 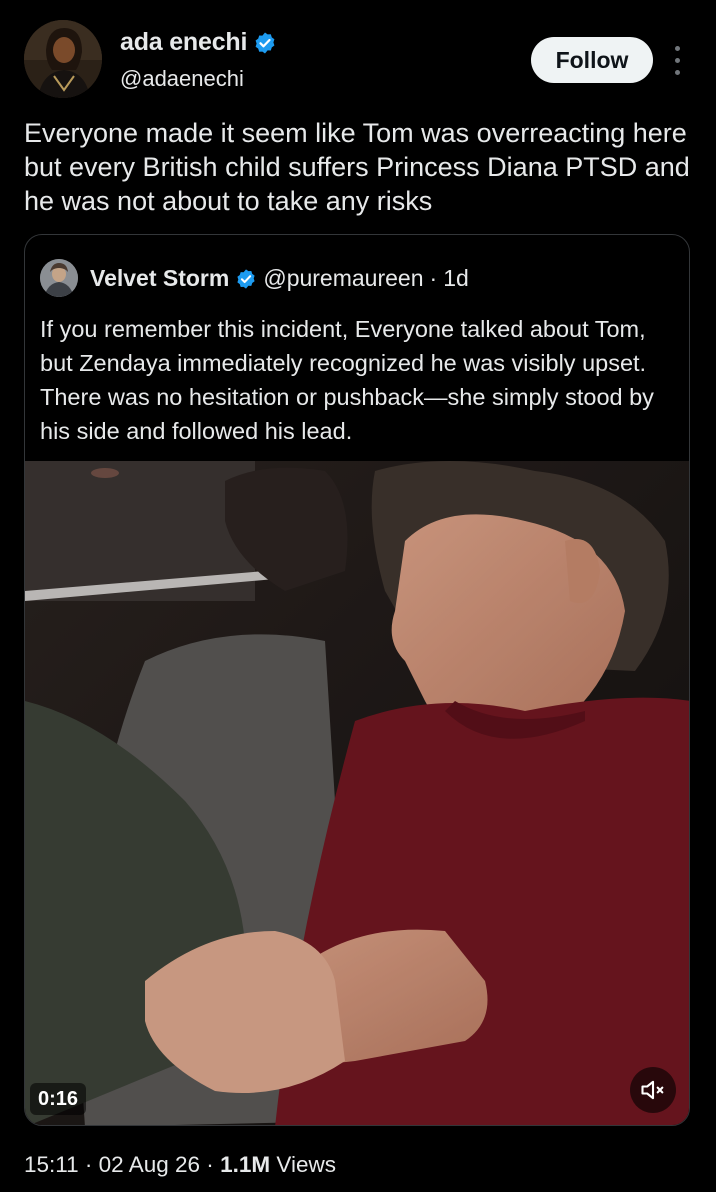 What do you see at coordinates (51, 1164) in the screenshot?
I see `post-time: 15:11` at bounding box center [51, 1164].